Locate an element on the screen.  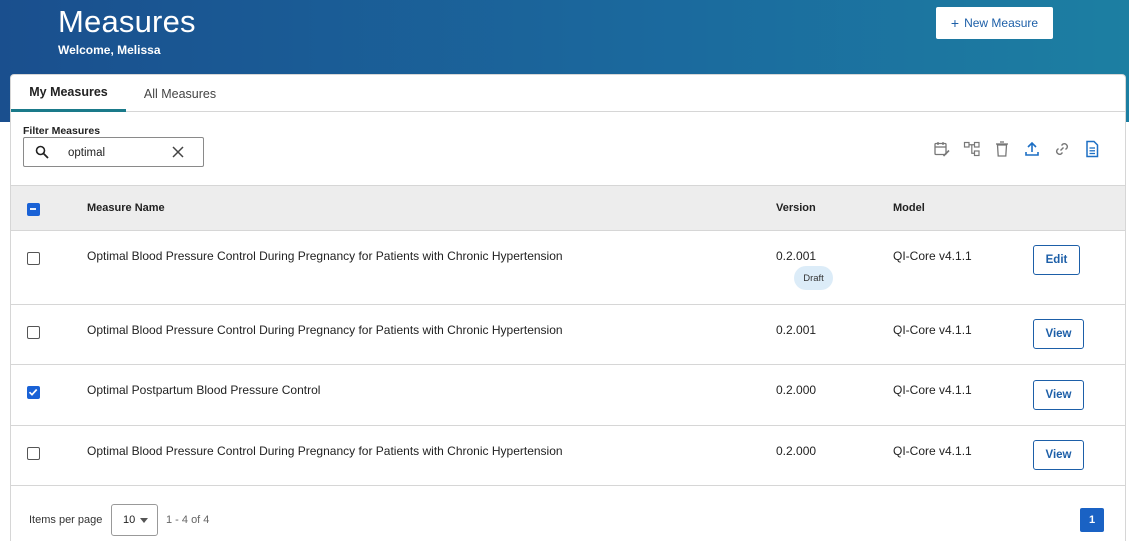
status-badge: Draft is located at coordinates (813, 278).